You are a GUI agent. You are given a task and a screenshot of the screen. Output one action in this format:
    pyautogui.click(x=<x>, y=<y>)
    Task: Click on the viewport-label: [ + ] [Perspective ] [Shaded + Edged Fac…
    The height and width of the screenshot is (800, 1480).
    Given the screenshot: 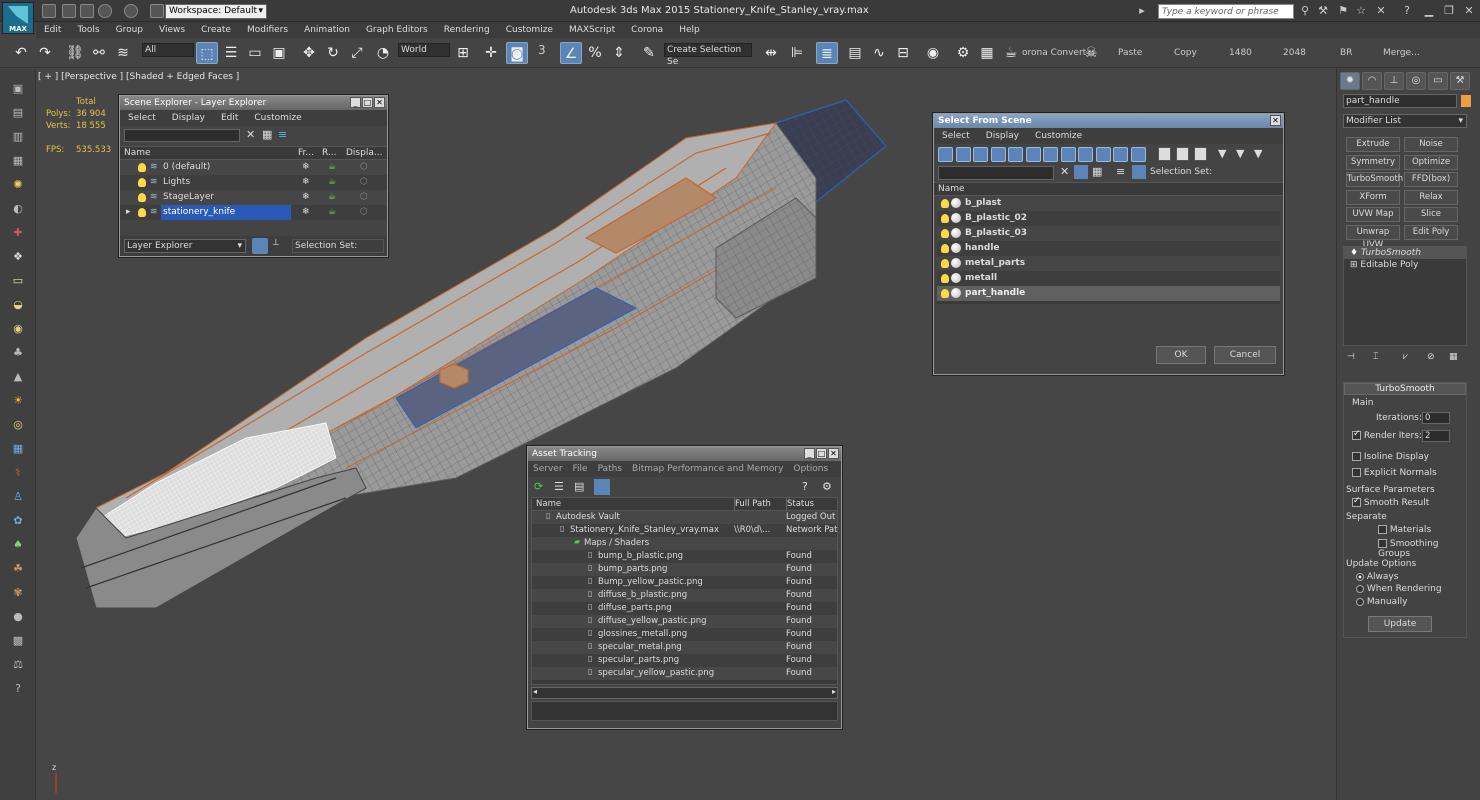 What is the action you would take?
    pyautogui.click(x=138, y=77)
    